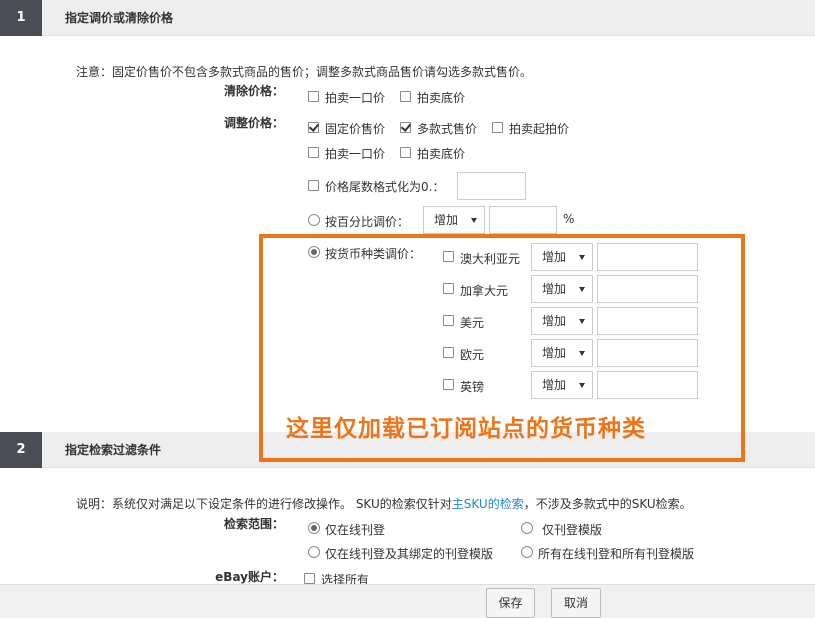  What do you see at coordinates (407, 18) in the screenshot?
I see `section1-header: 1 指定调价或清除价格` at bounding box center [407, 18].